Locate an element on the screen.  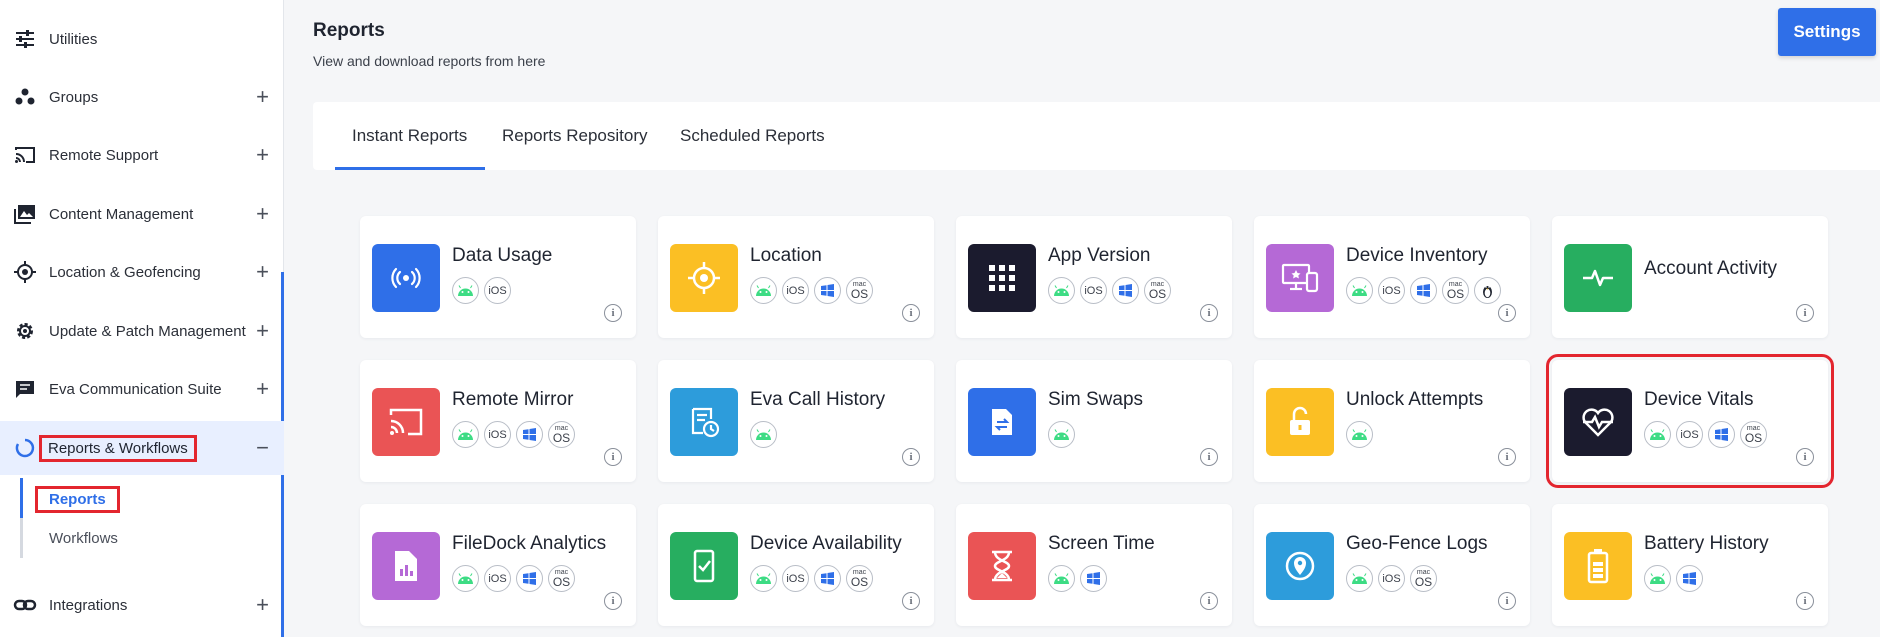
collapse-icon: − is located at coordinates (262, 448).